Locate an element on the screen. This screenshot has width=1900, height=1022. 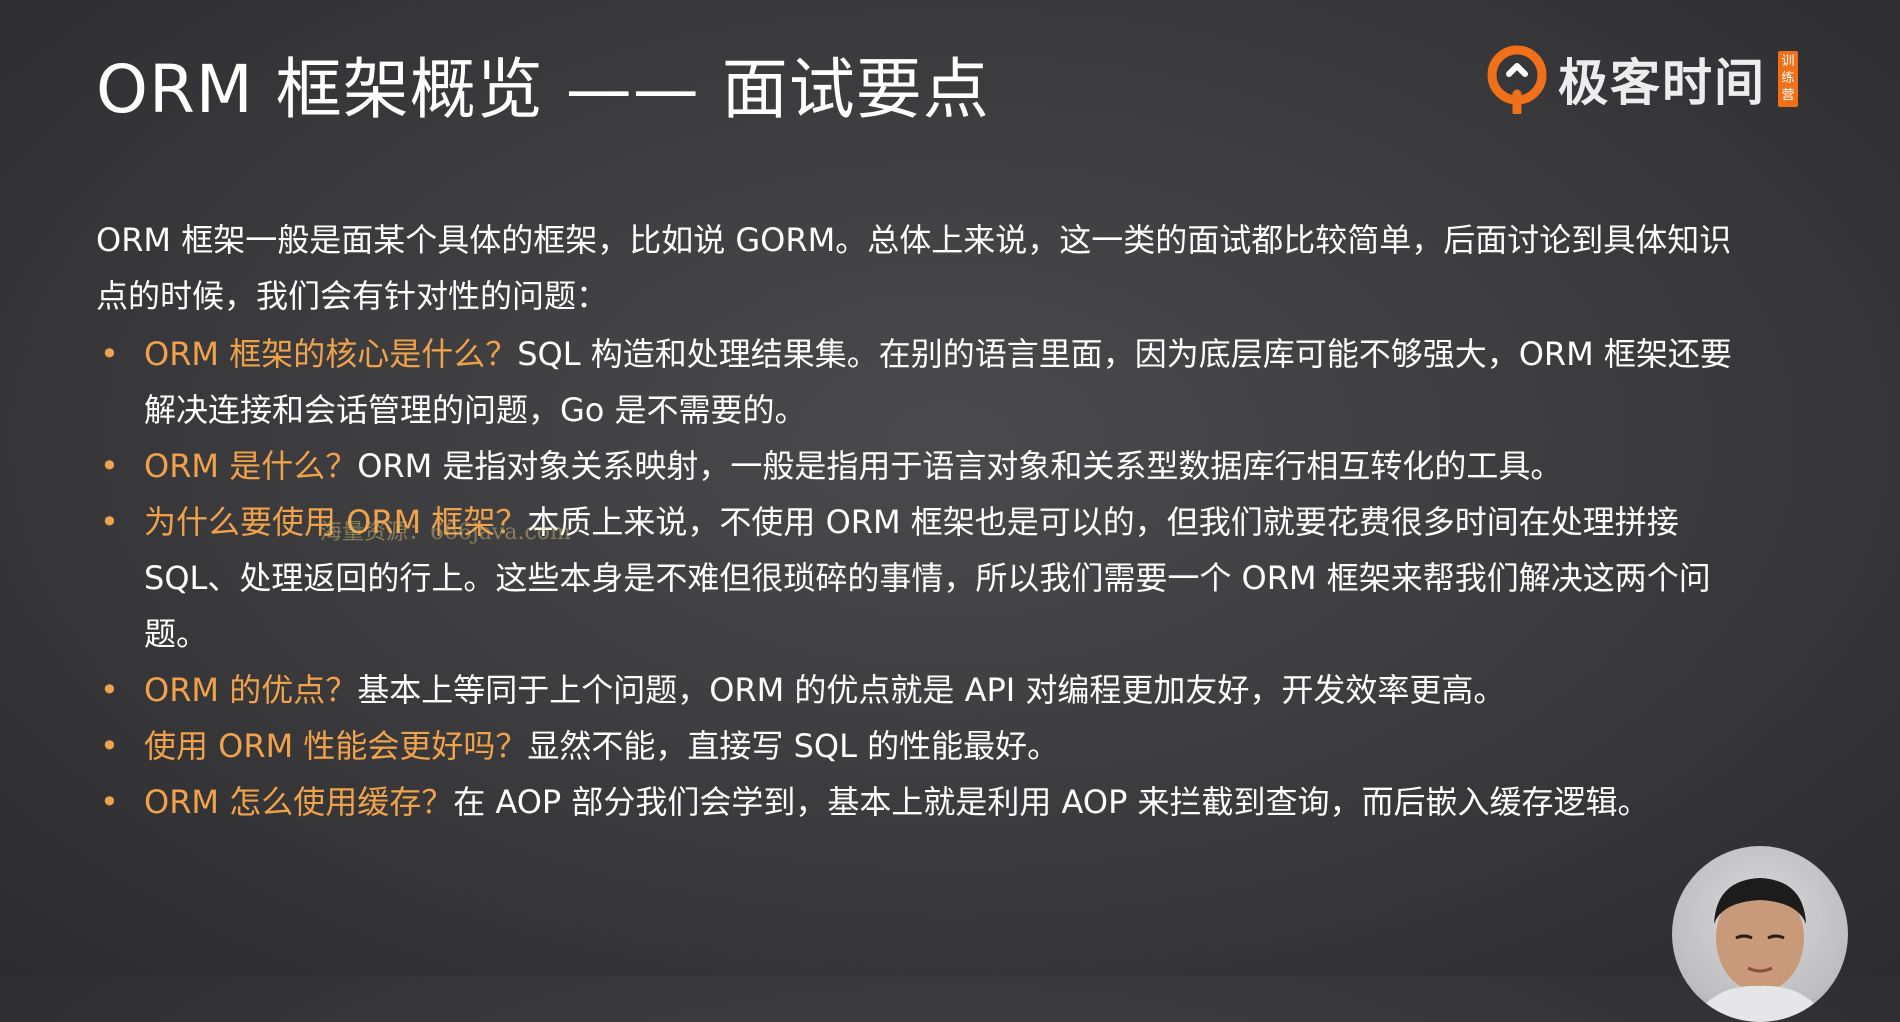
bullet-question: ORM 是什么？ is located at coordinates (251, 466).